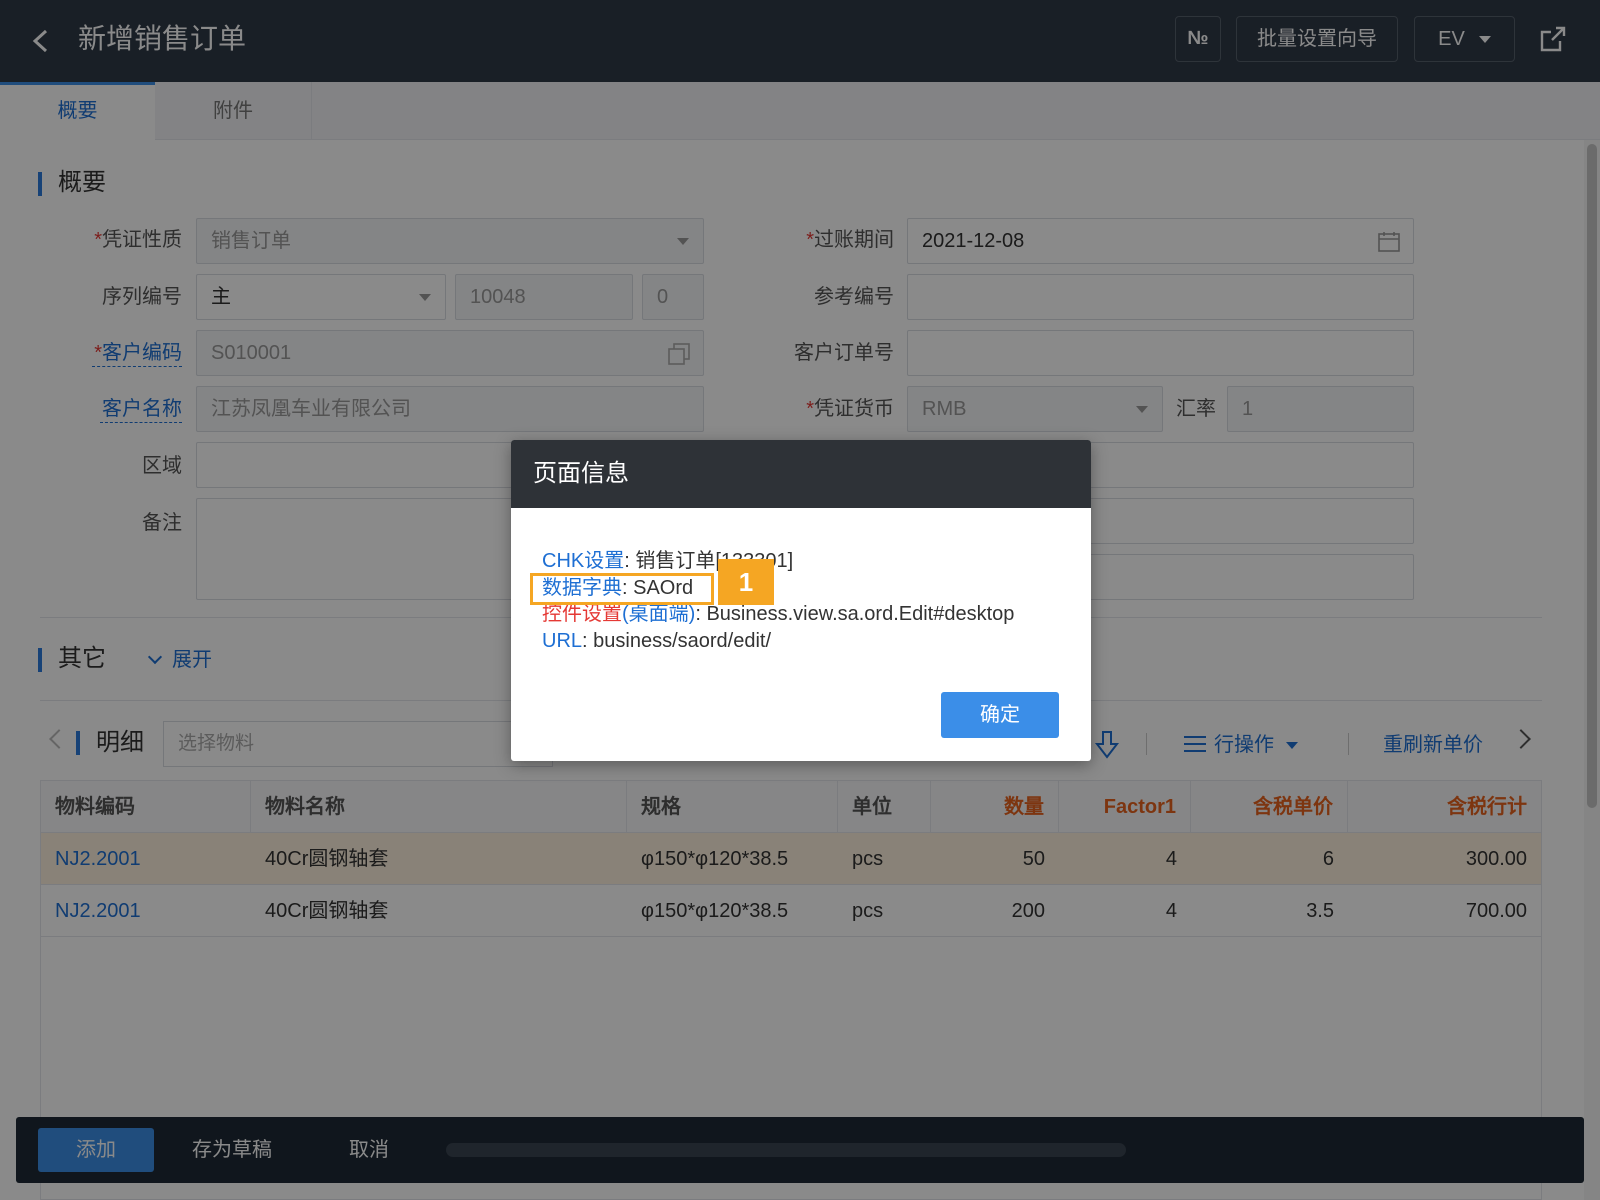 This screenshot has width=1600, height=1200. Describe the element at coordinates (658, 614) in the screenshot. I see `desktop-link: (桌面端)` at that location.